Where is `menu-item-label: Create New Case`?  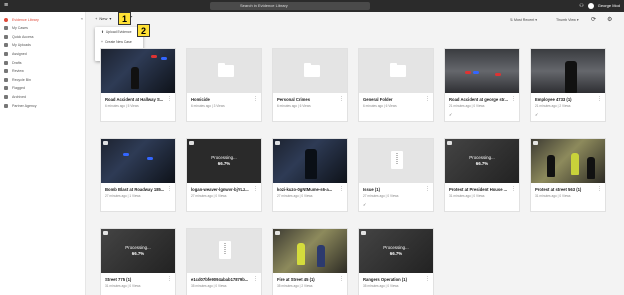 menu-item-label: Create New Case is located at coordinates (118, 42).